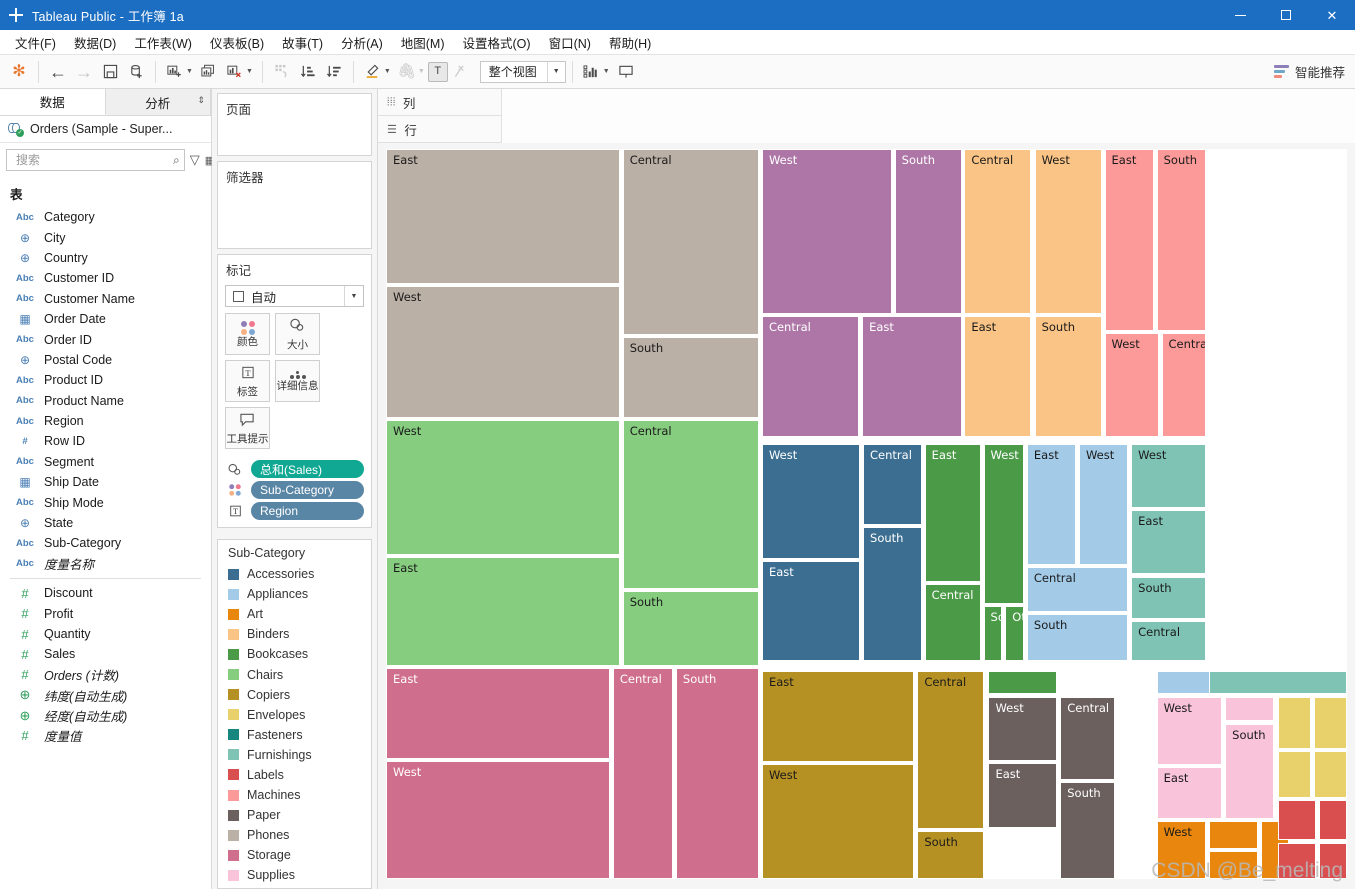 This screenshot has height=889, width=1355. I want to click on field-item: ⊕ Country, so click(105, 258).